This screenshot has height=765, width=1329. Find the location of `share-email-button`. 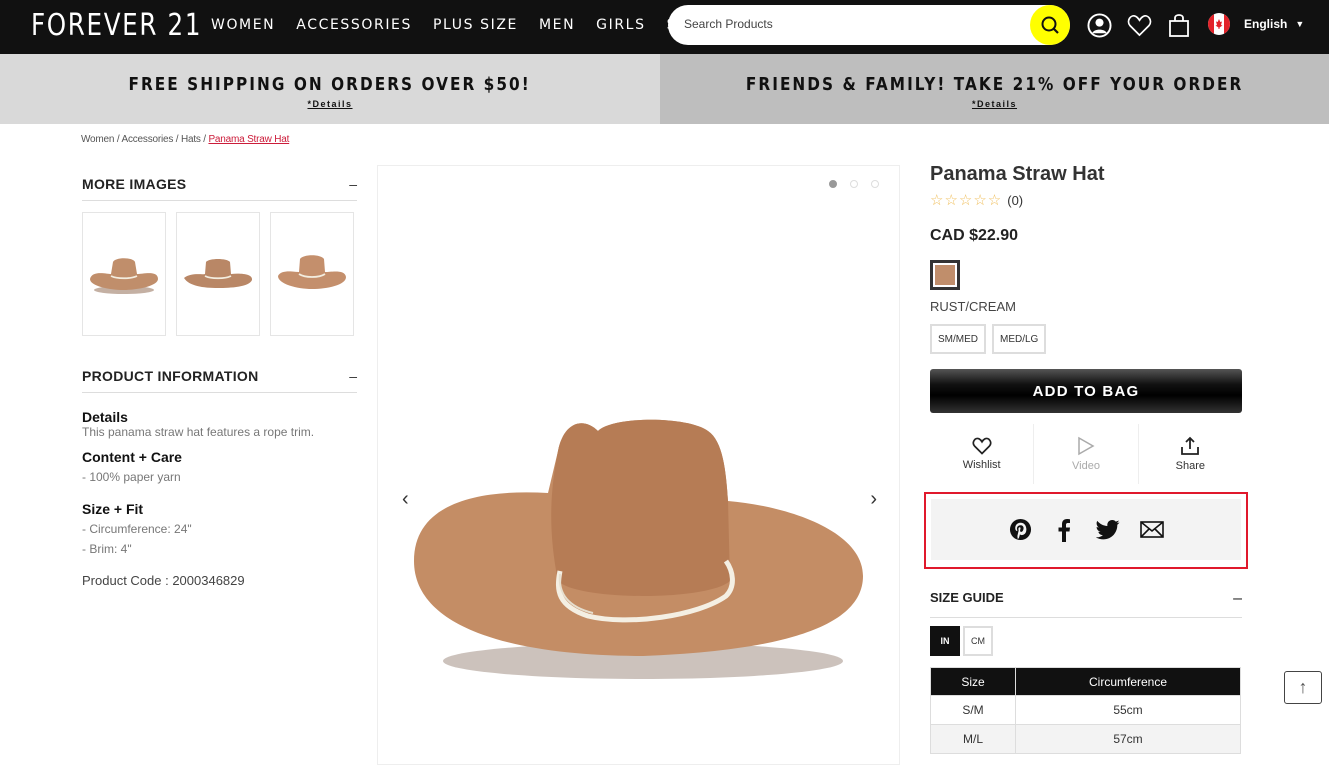

share-email-button is located at coordinates (1152, 530).